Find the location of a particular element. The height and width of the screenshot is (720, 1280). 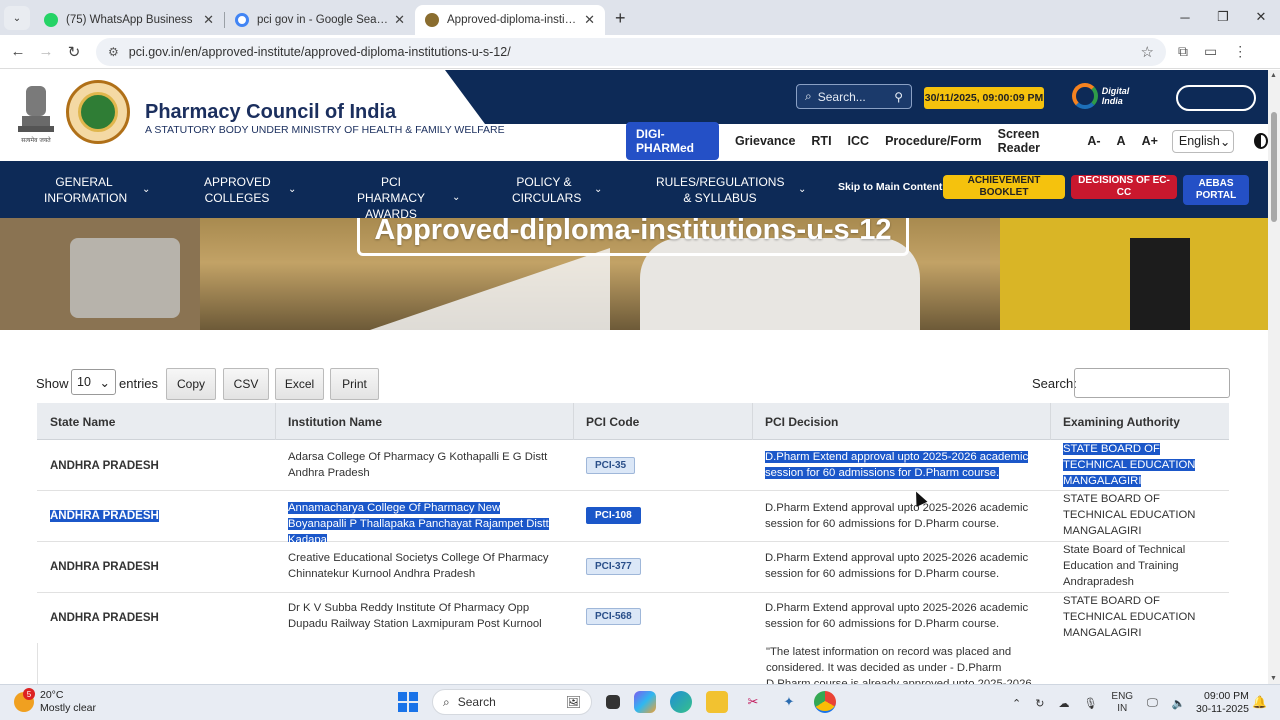

nav-rules-regulations: RULES/REGULATIONS & SYLLABUS ⌄ is located at coordinates (731, 190).